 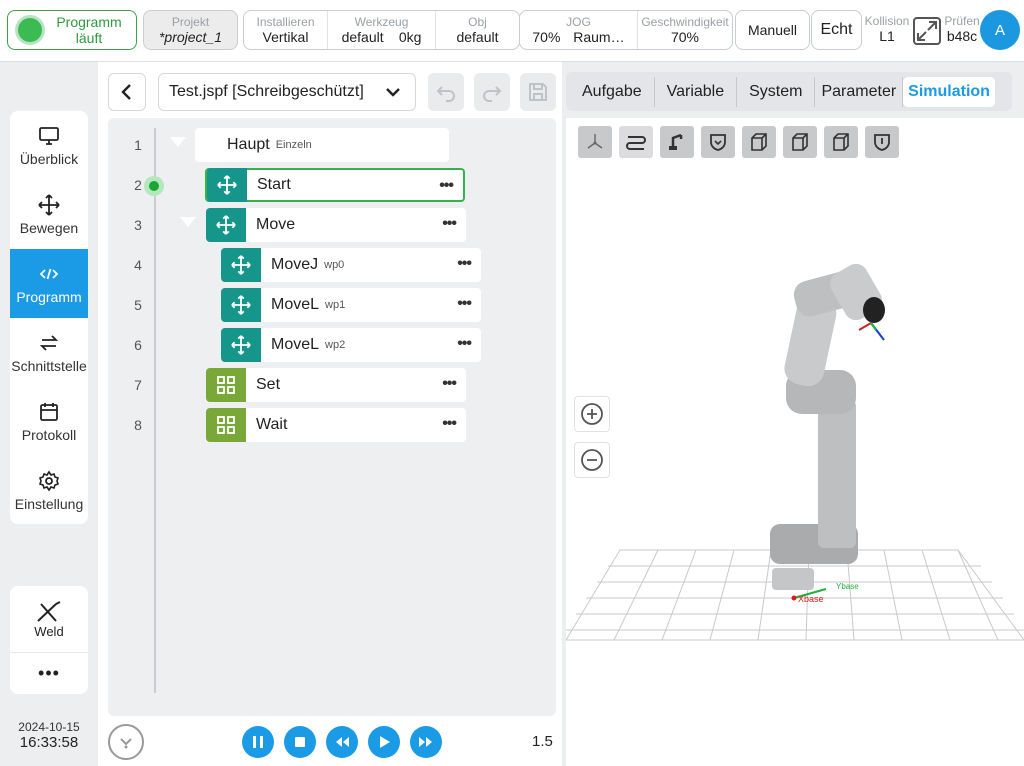 I want to click on current-line-indicator-icon, so click(x=154, y=186).